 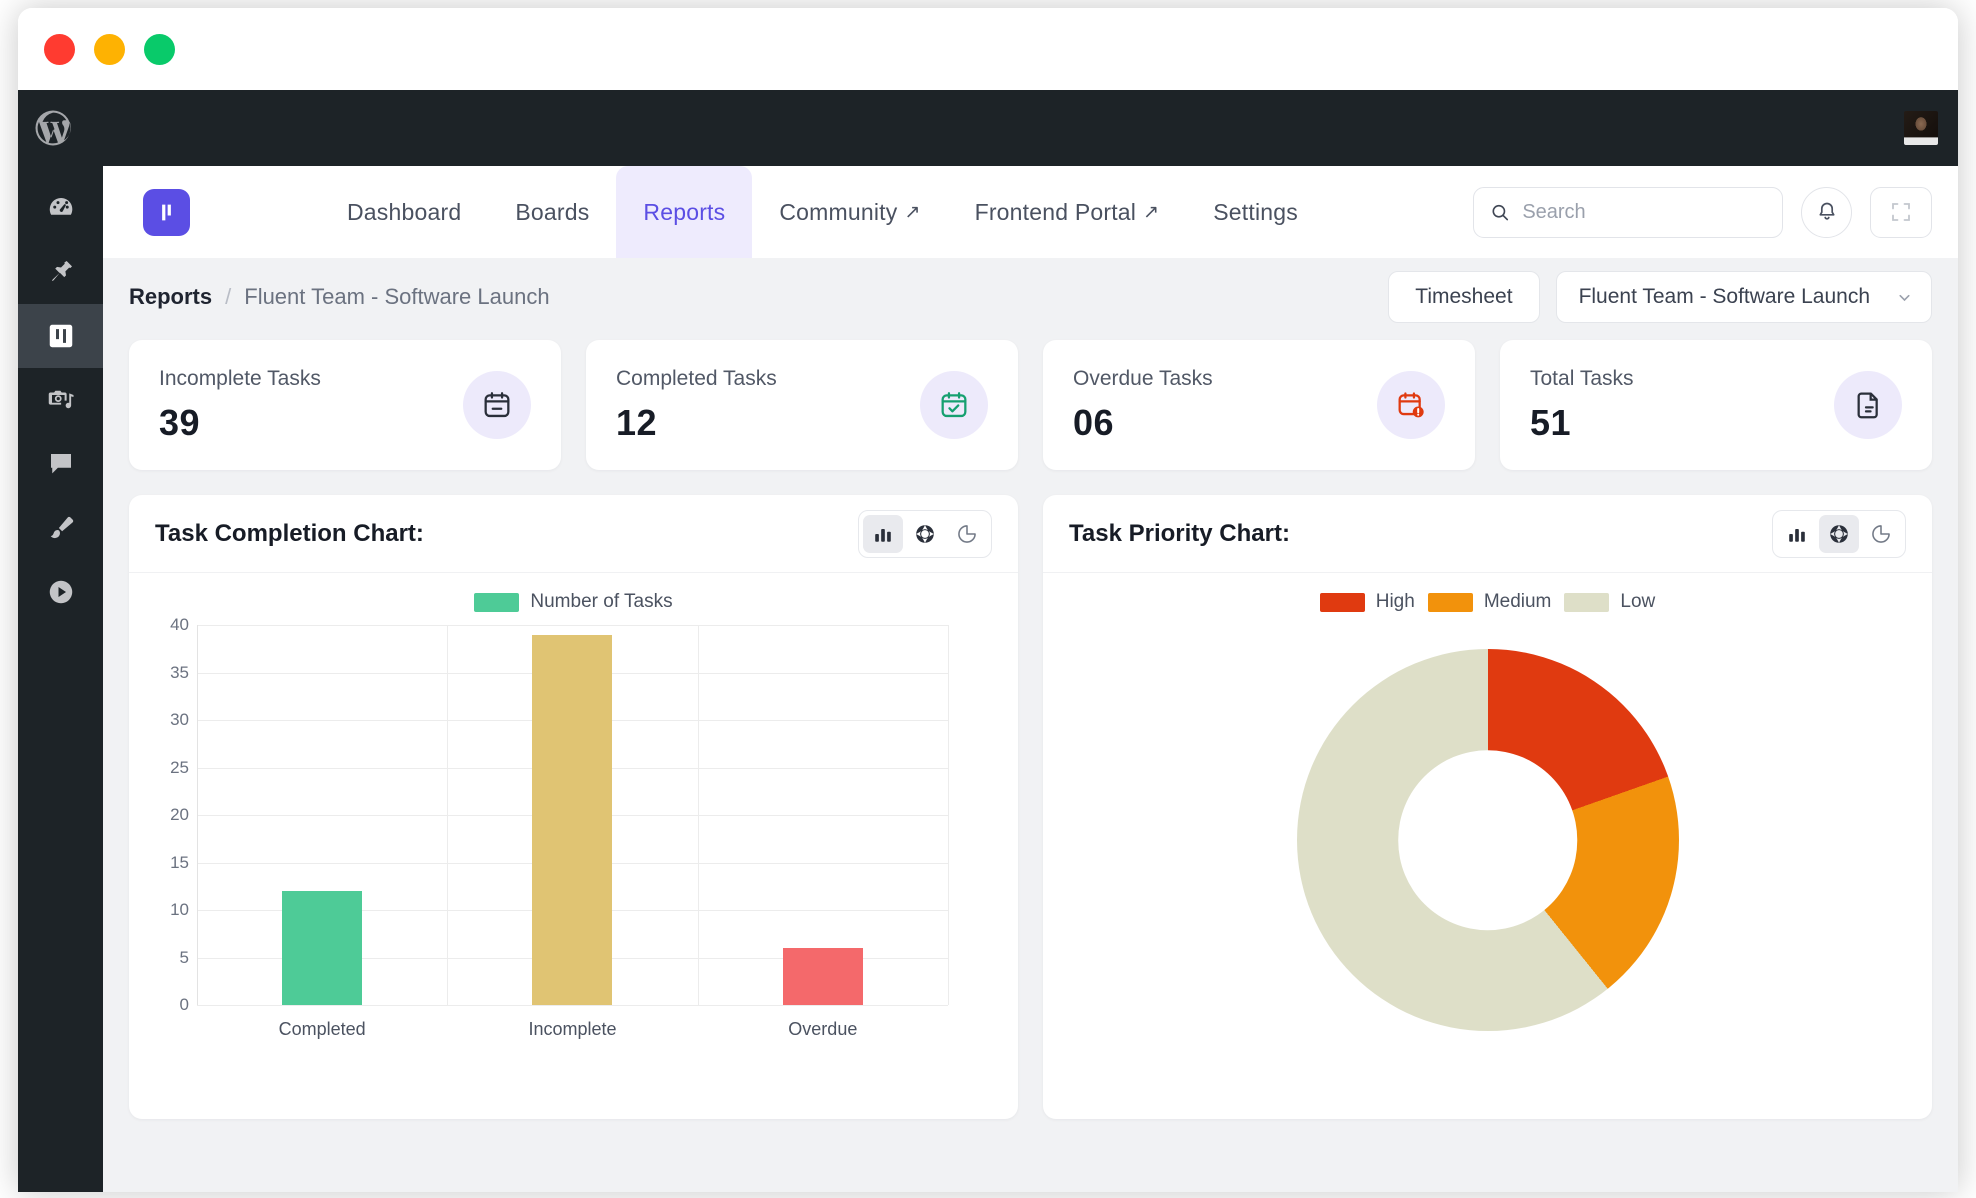 I want to click on sidebar-item-plugins, so click(x=60, y=592).